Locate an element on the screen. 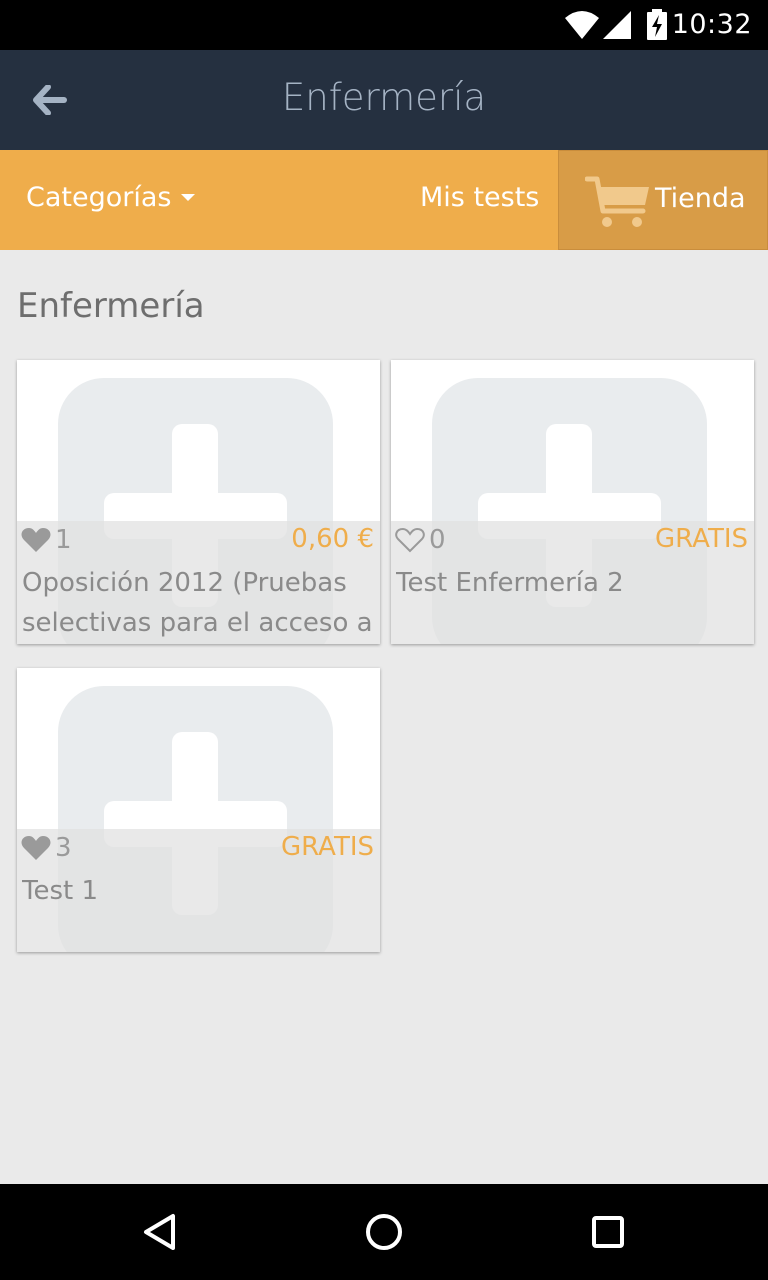 This screenshot has width=768, height=1280. recents-square-icon is located at coordinates (608, 1232).